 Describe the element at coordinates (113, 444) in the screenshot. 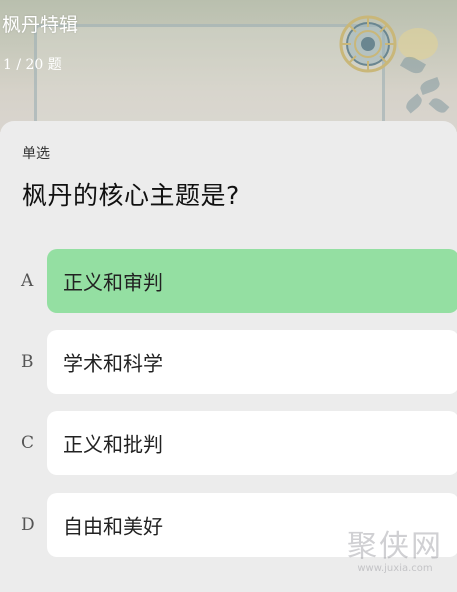

I see `option-text: 正义和批判` at that location.